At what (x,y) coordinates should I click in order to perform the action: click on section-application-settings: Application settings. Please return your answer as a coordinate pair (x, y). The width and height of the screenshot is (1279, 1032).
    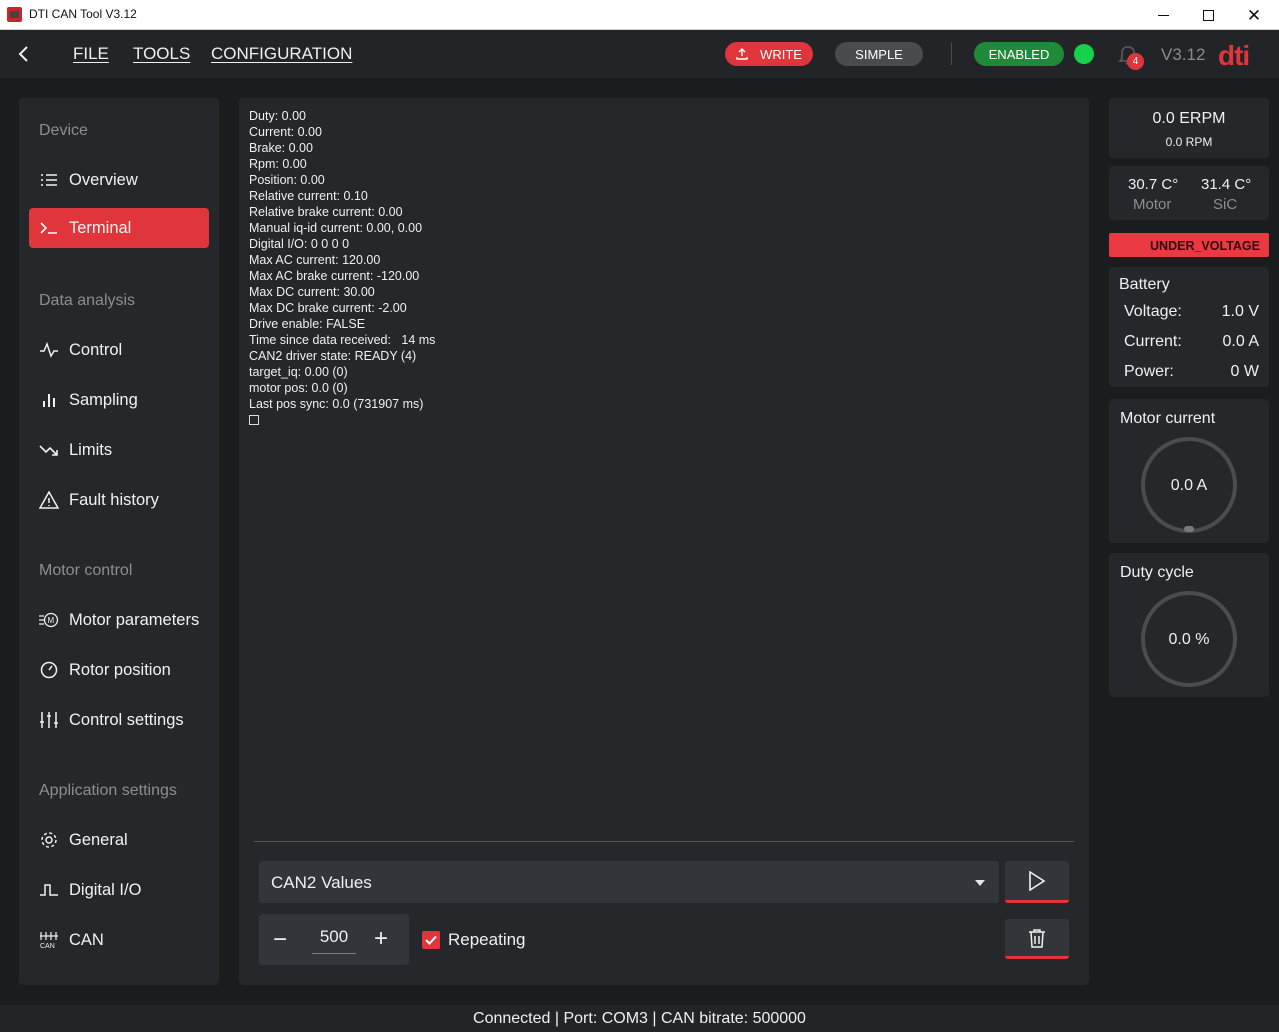
    Looking at the image, I should click on (108, 790).